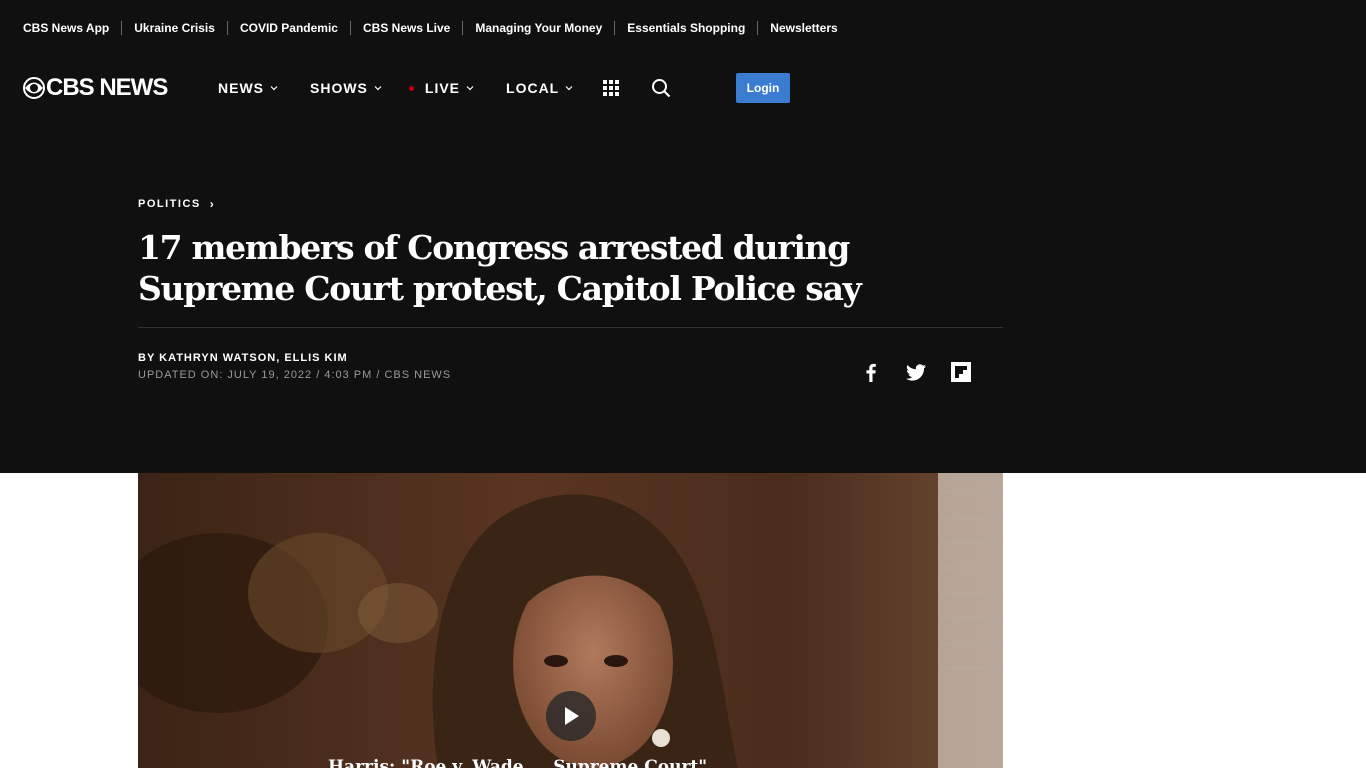 The width and height of the screenshot is (1366, 777). What do you see at coordinates (241, 88) in the screenshot?
I see `nav-news-label: NEWS` at bounding box center [241, 88].